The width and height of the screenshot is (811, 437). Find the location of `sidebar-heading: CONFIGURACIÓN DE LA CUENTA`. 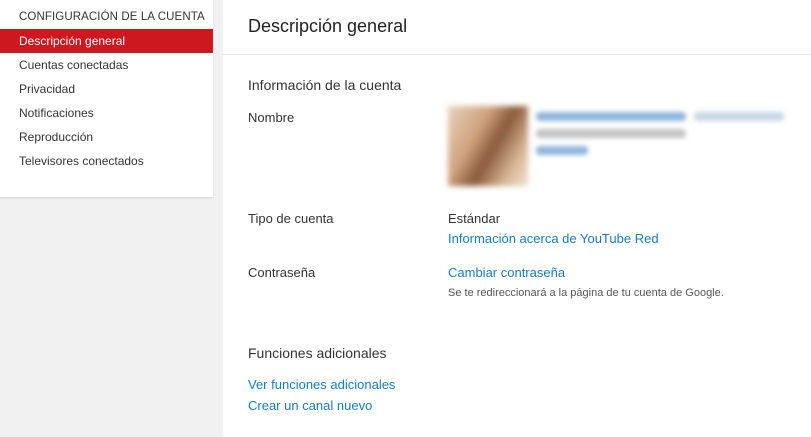

sidebar-heading: CONFIGURACIÓN DE LA CUENTA is located at coordinates (112, 17).